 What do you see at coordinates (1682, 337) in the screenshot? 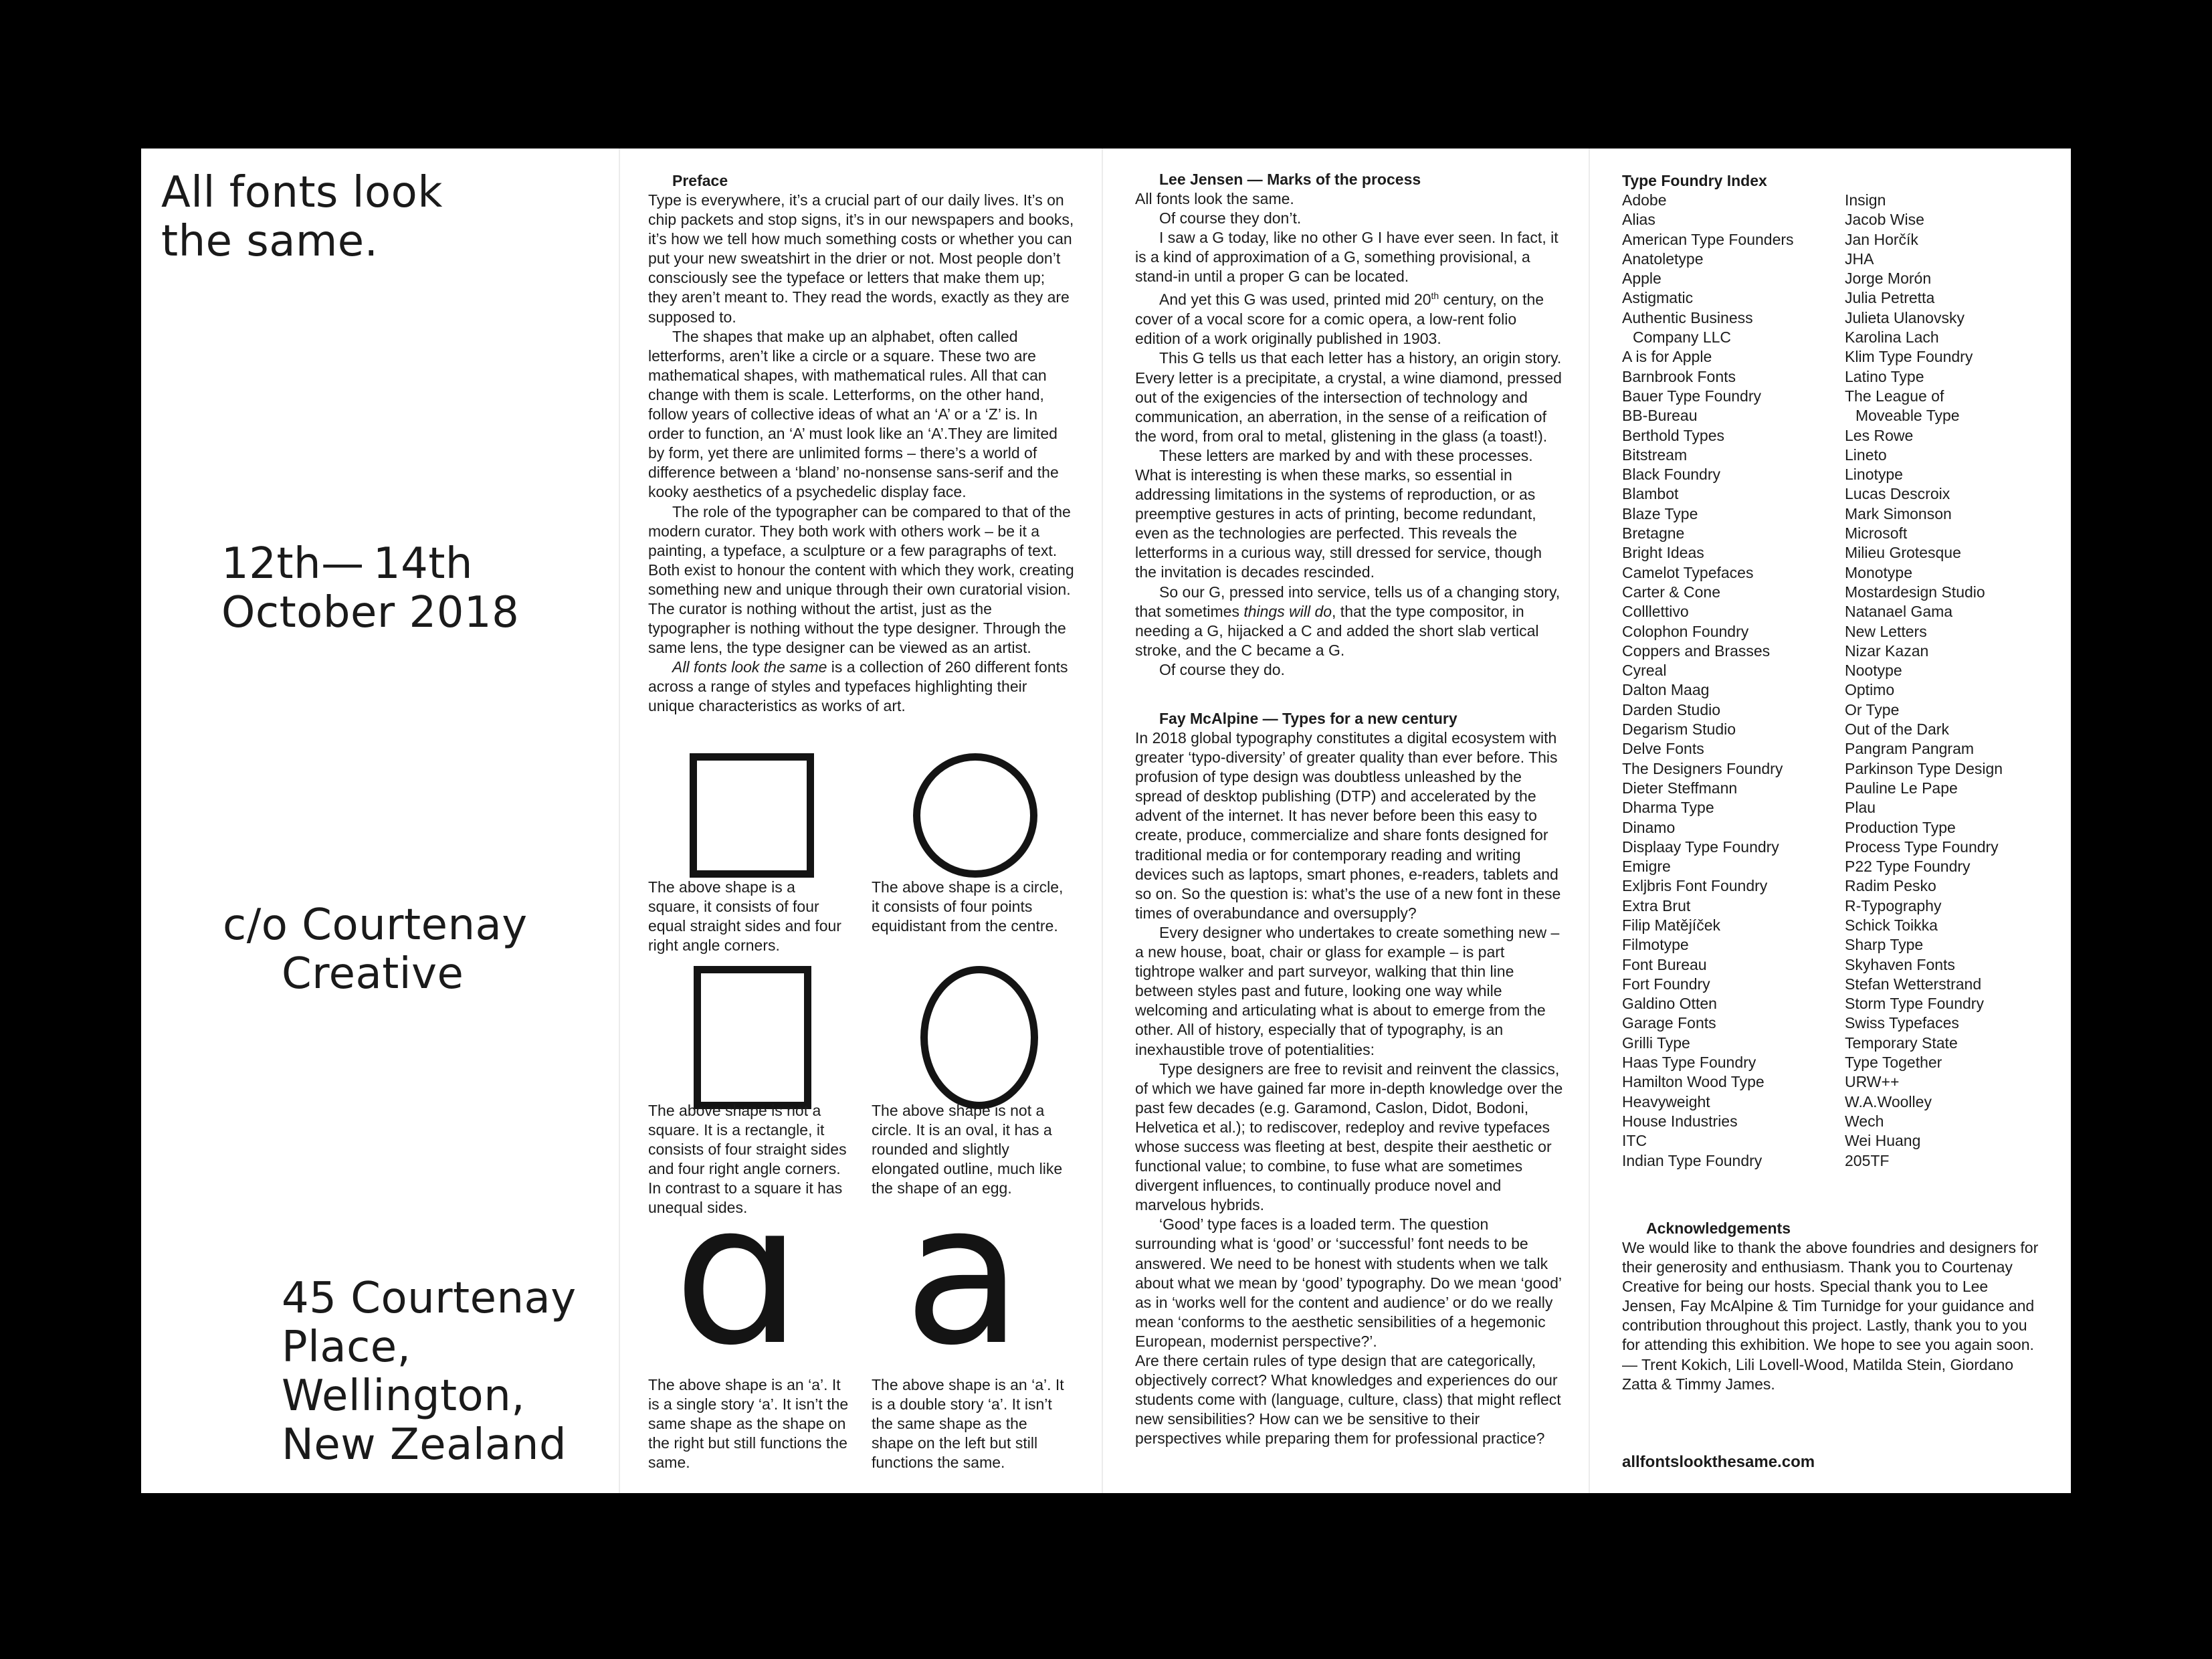
I see `foundry-item: Company LLC` at bounding box center [1682, 337].